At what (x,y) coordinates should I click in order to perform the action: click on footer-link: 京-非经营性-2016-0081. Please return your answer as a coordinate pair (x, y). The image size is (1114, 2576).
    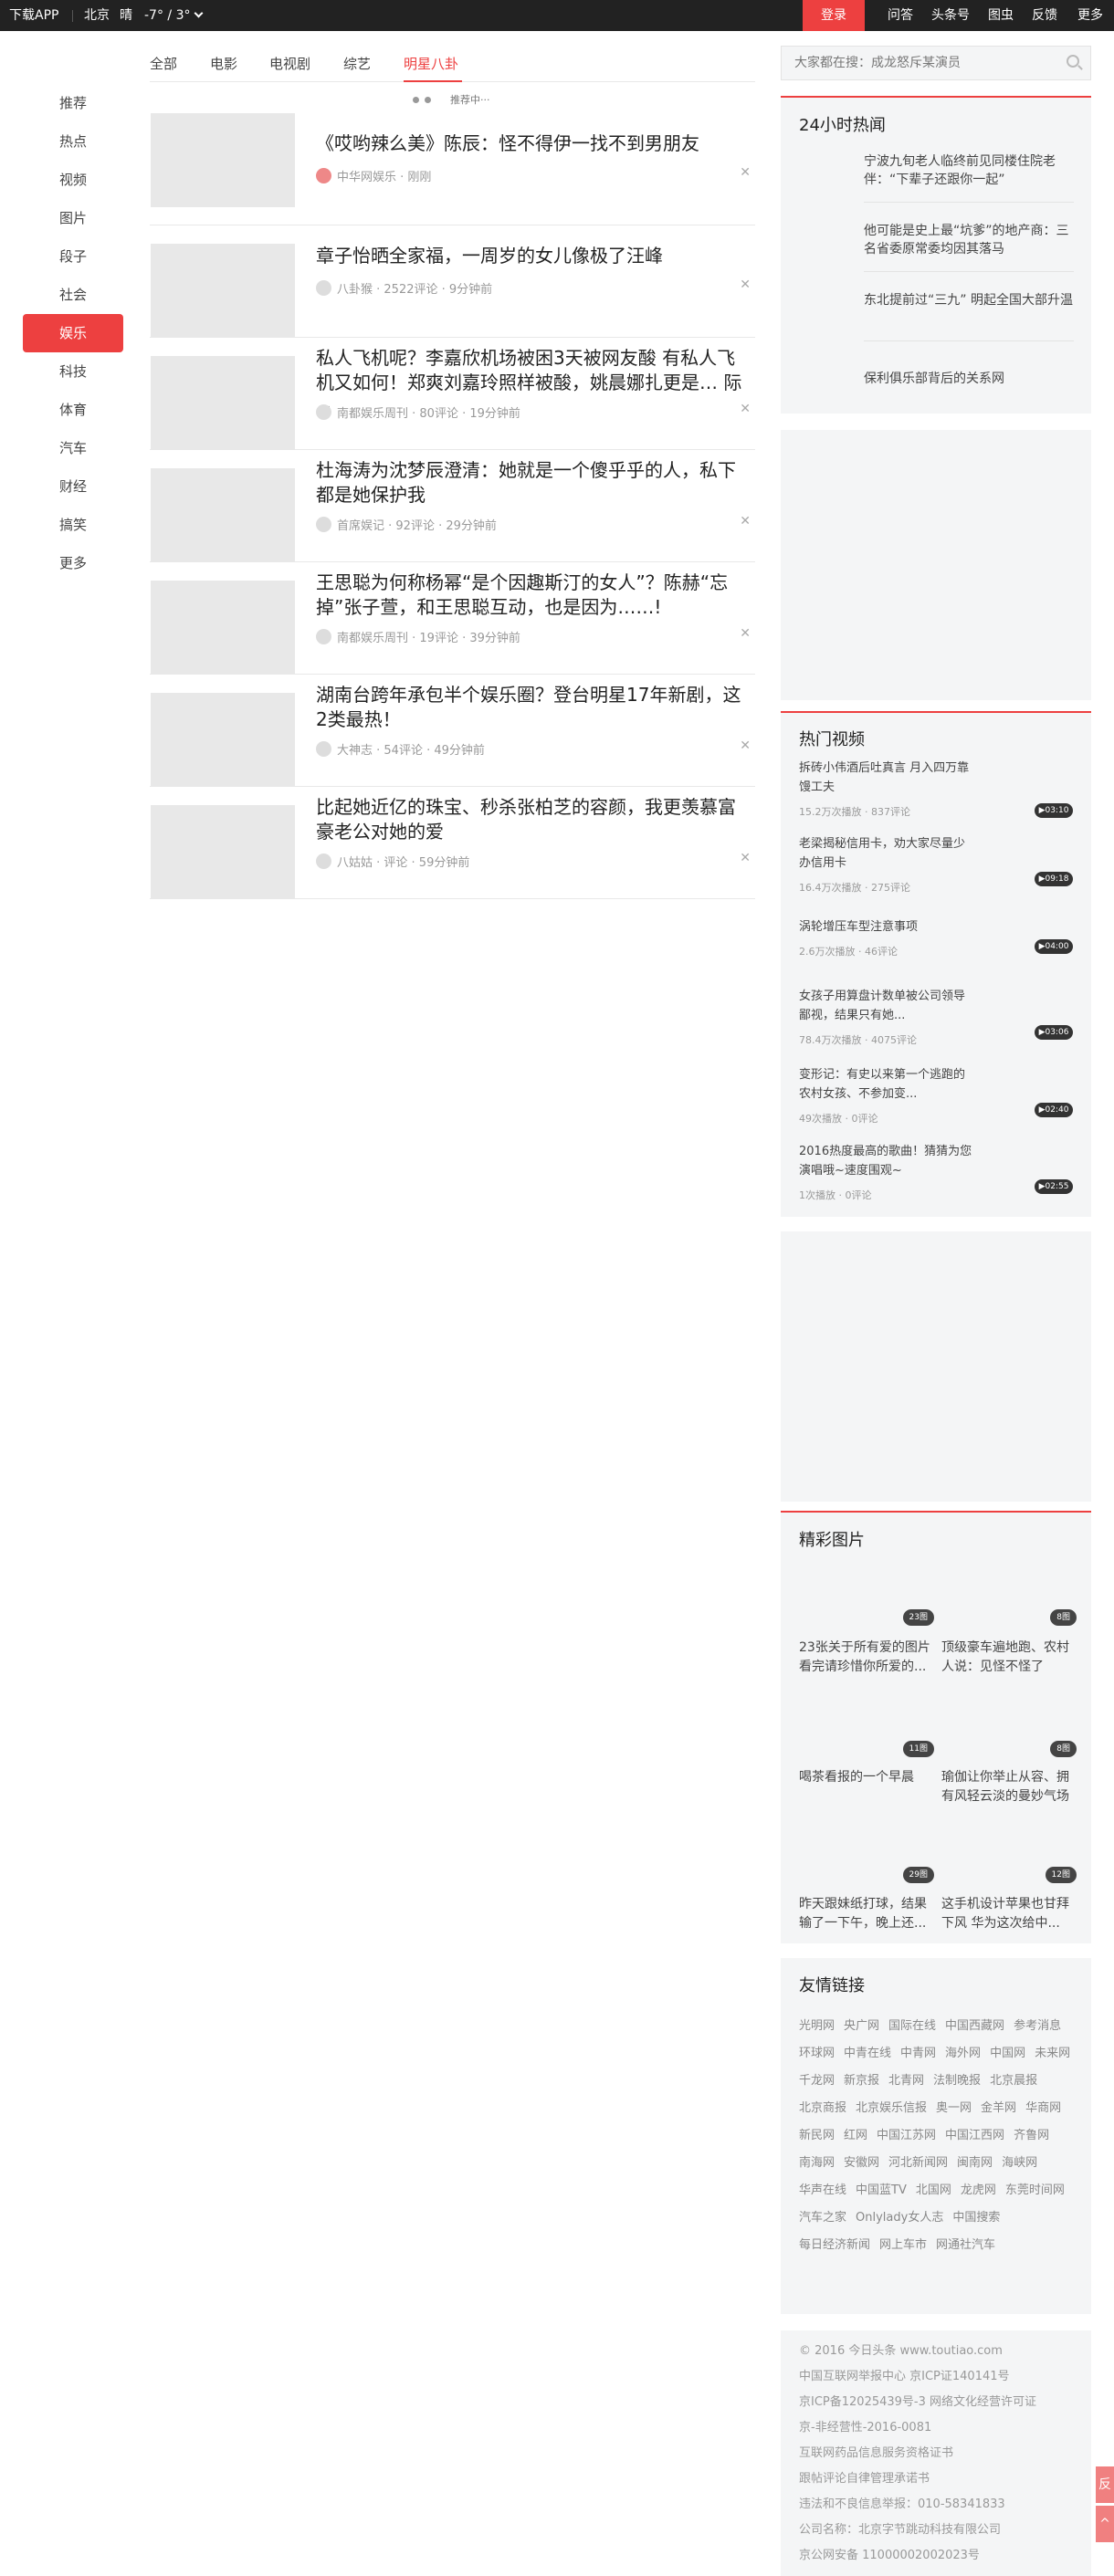
    Looking at the image, I should click on (936, 2428).